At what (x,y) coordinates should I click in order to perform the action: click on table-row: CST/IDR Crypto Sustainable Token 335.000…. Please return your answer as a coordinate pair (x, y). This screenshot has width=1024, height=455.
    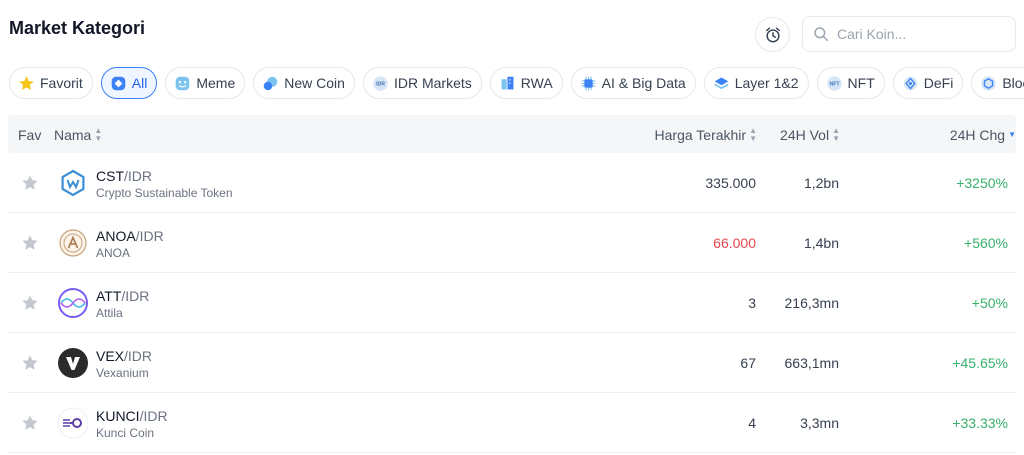
    Looking at the image, I should click on (512, 183).